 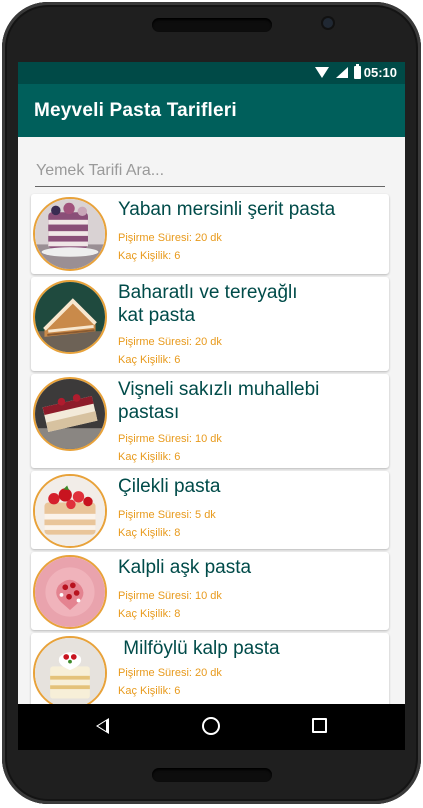 What do you see at coordinates (319, 725) in the screenshot?
I see `recents-icon` at bounding box center [319, 725].